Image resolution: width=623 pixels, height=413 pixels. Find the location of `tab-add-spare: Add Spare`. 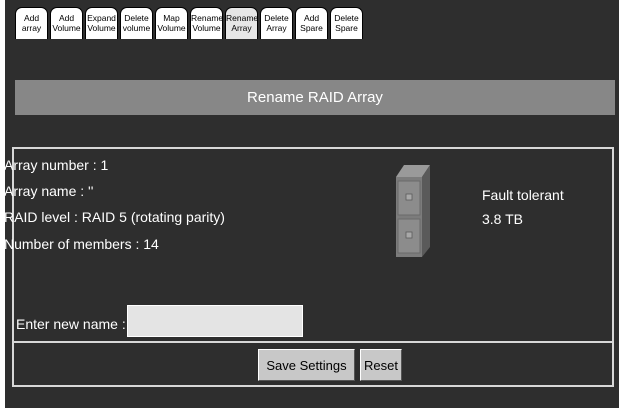

tab-add-spare: Add Spare is located at coordinates (311, 23).